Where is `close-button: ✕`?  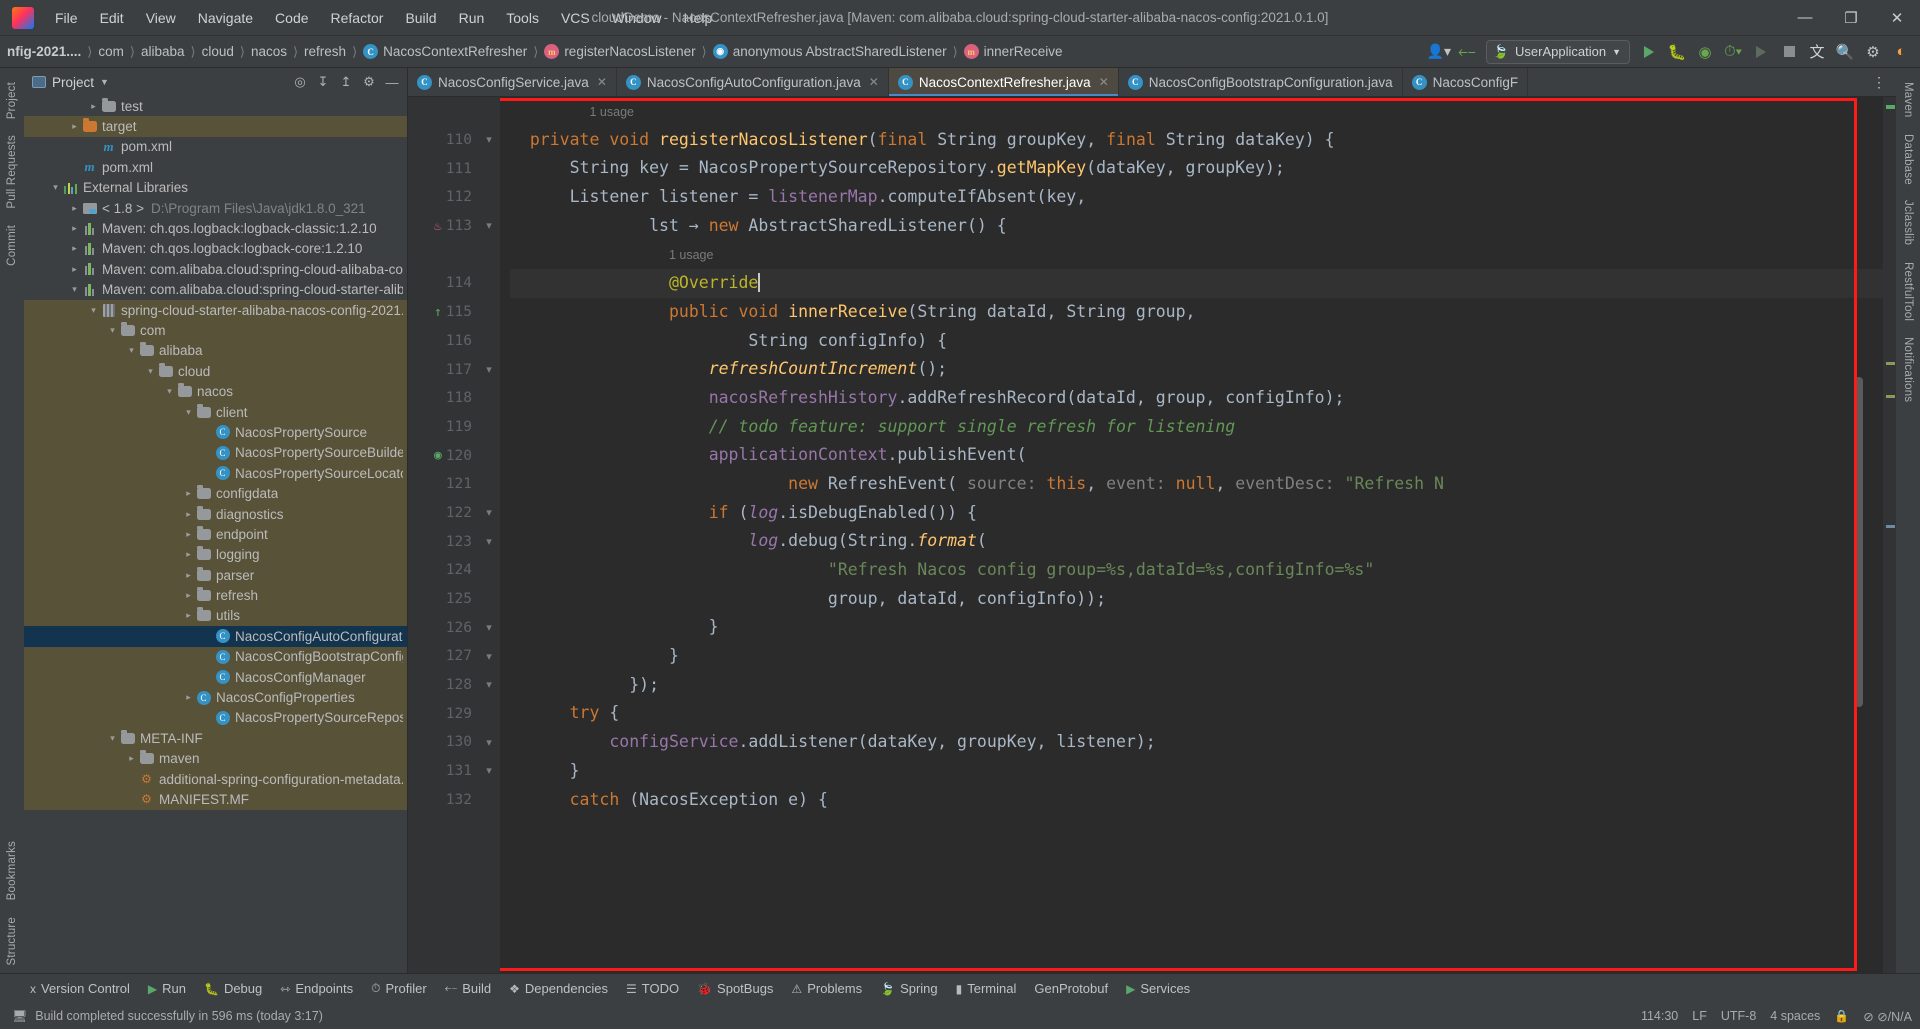
close-button: ✕ is located at coordinates (1897, 18).